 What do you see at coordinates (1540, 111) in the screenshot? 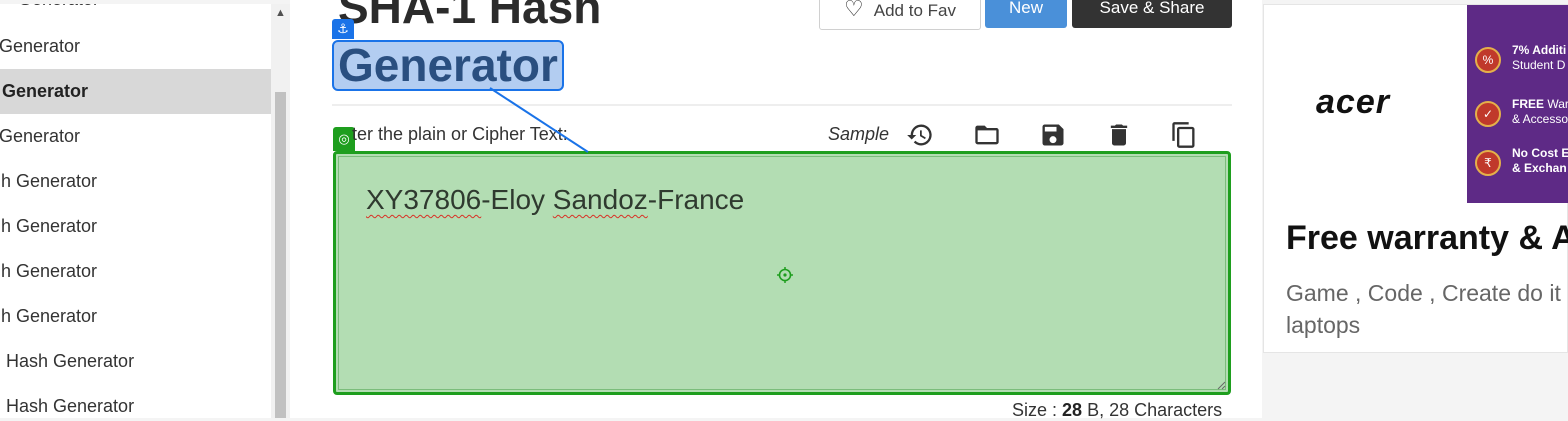
I see `ad-perk-text: FREE War & Accesso` at bounding box center [1540, 111].